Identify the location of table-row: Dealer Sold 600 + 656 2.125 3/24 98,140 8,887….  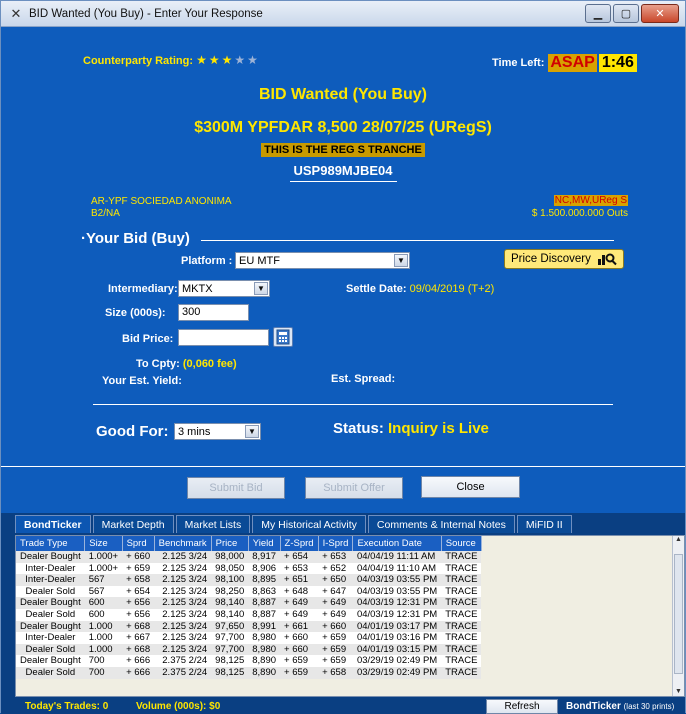
(249, 614).